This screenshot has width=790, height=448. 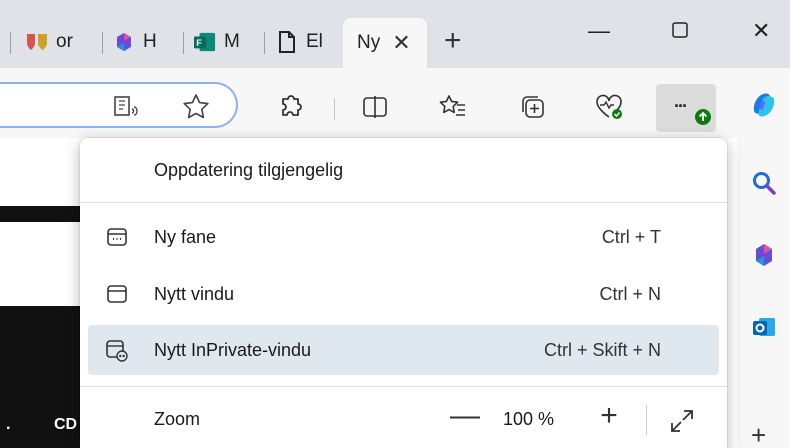 I want to click on fullscreen-icon, so click(x=682, y=421).